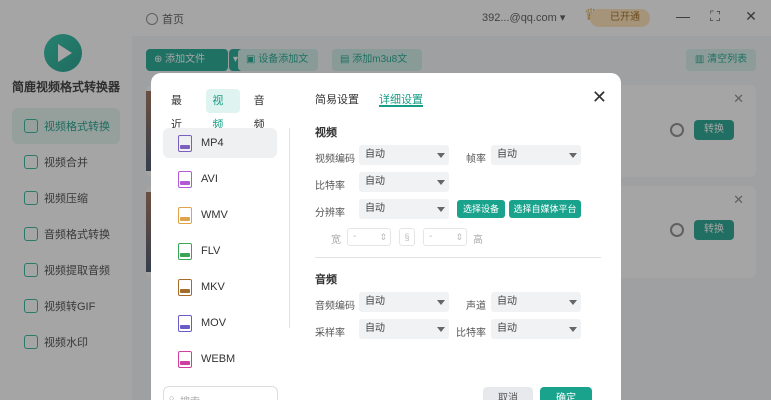 The height and width of the screenshot is (400, 771). I want to click on audio-section-title: 音频, so click(326, 280).